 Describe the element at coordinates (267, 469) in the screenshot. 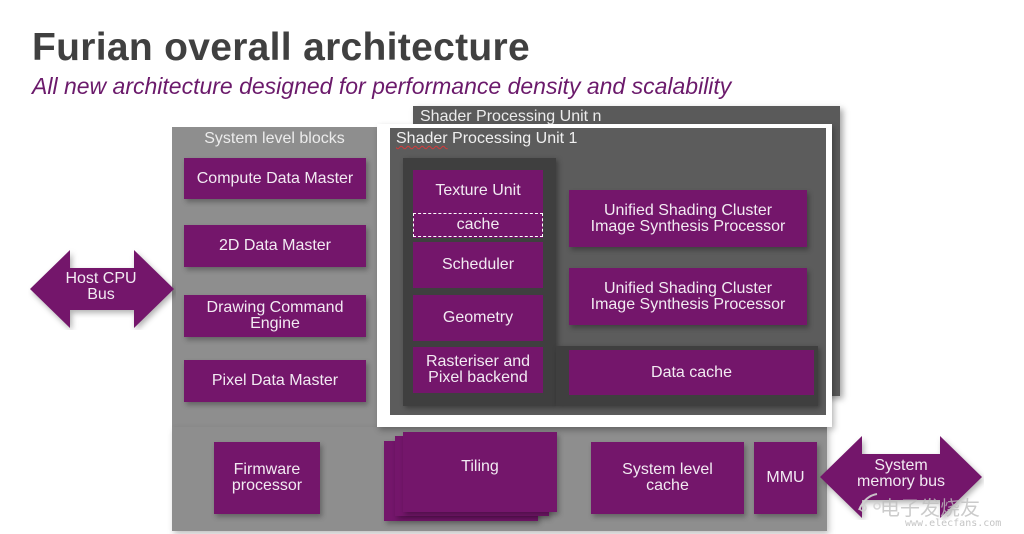

I see `block-label-line1: Firmware` at that location.